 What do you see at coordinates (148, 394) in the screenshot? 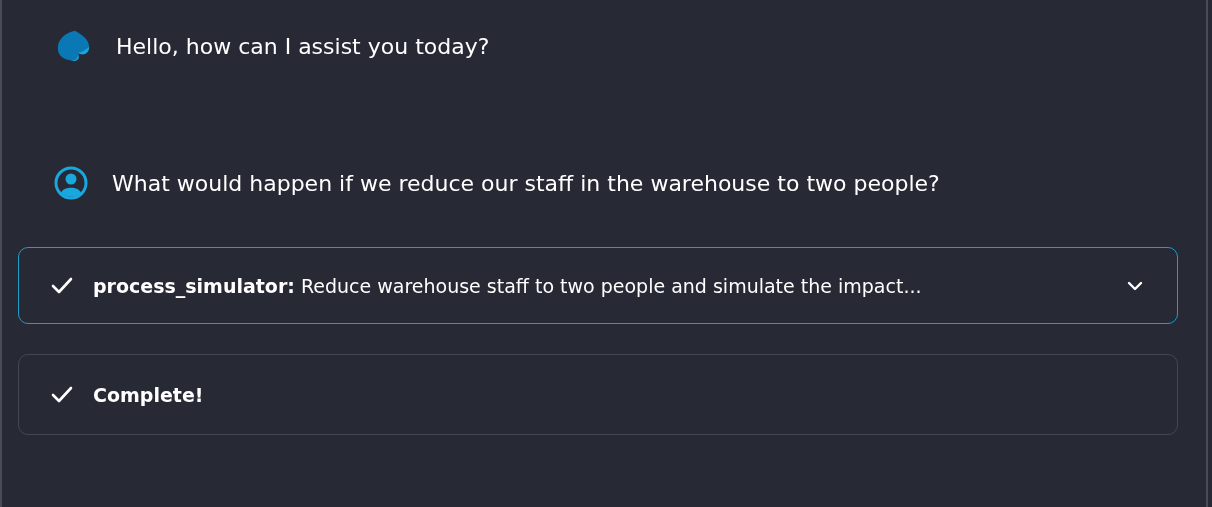
I see `step-text: Complete!` at bounding box center [148, 394].